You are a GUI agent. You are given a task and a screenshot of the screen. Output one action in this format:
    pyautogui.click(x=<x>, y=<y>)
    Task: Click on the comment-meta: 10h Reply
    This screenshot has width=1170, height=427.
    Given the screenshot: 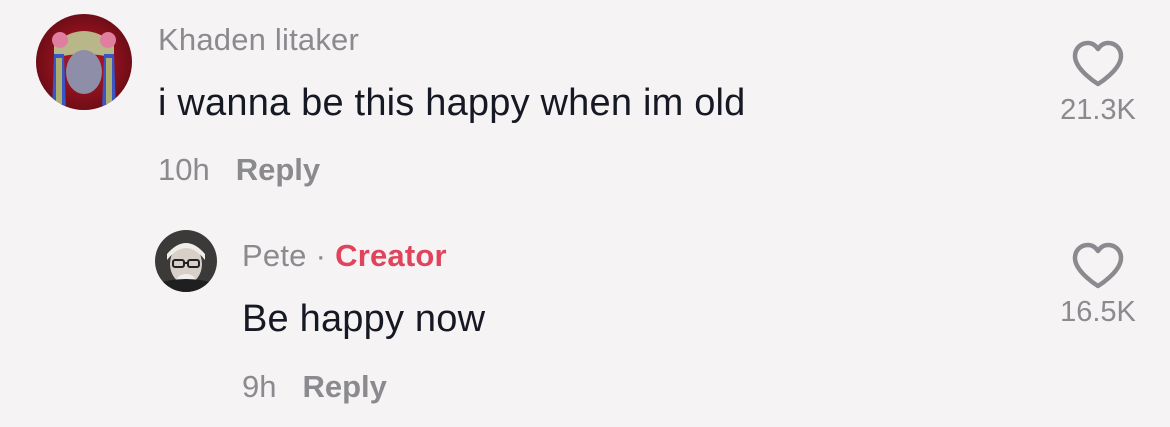 What is the action you would take?
    pyautogui.click(x=239, y=170)
    